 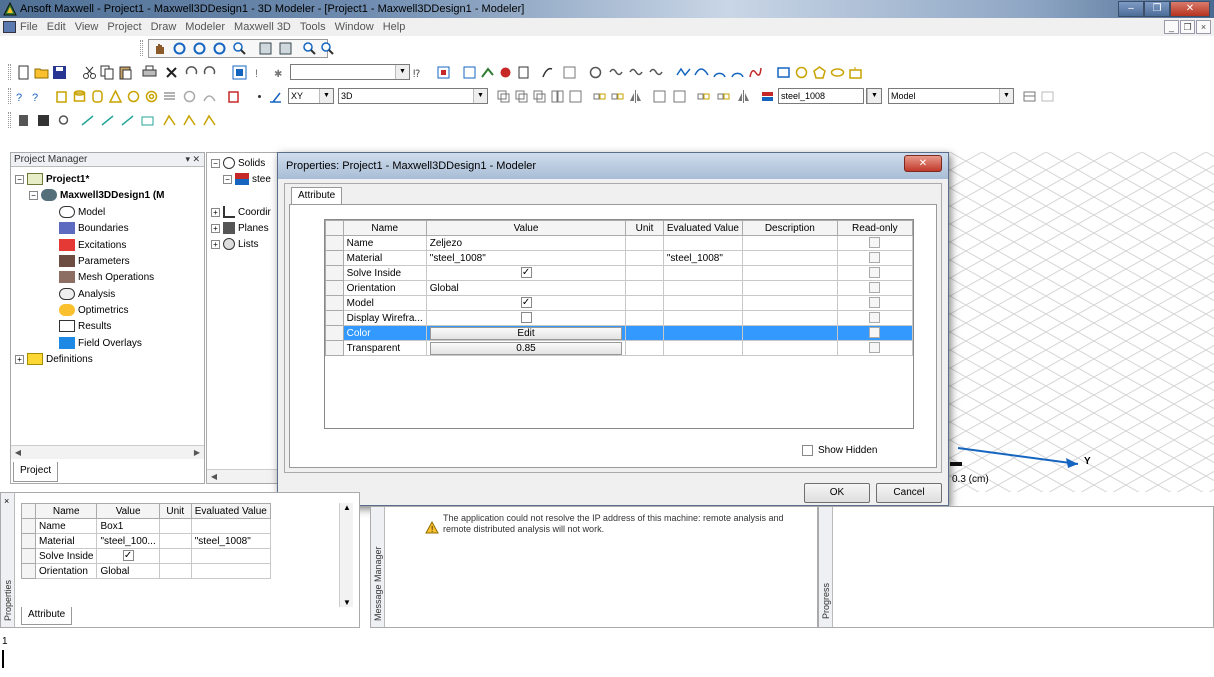 I want to click on tree-item-mesh-operations: Mesh Operations, so click(x=106, y=277).